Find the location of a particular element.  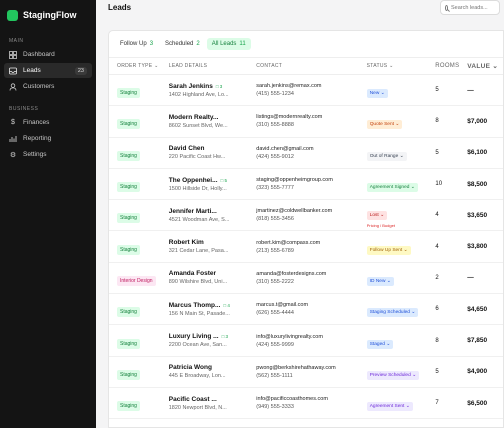

status-dropdown: Quote Sent ⌄ is located at coordinates (384, 125).